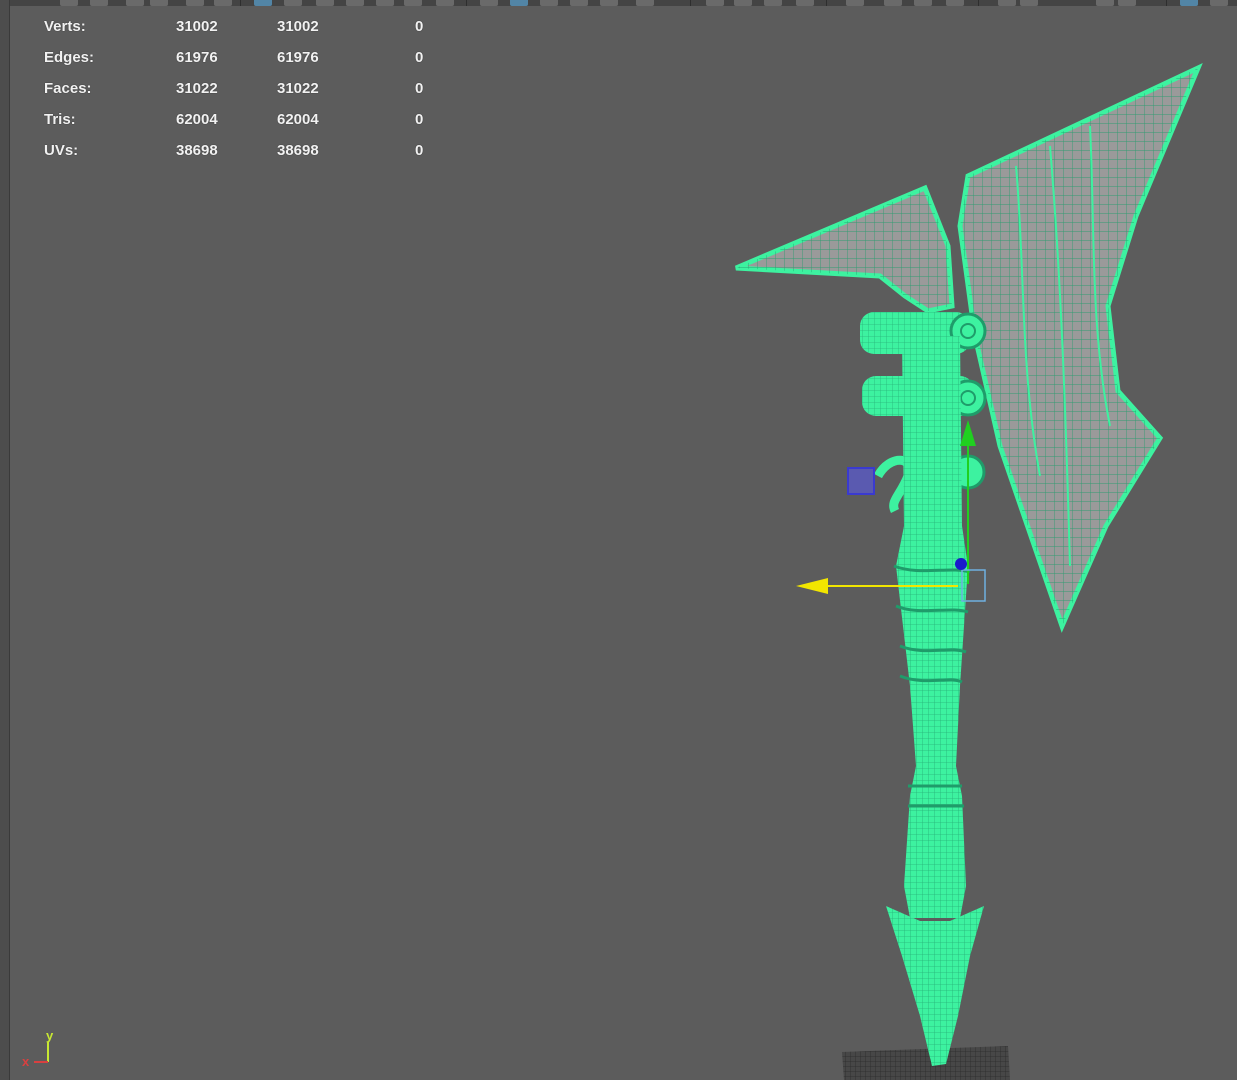 The width and height of the screenshot is (1237, 1080). Describe the element at coordinates (298, 26) in the screenshot. I see `stat-value-selected: 31002` at that location.